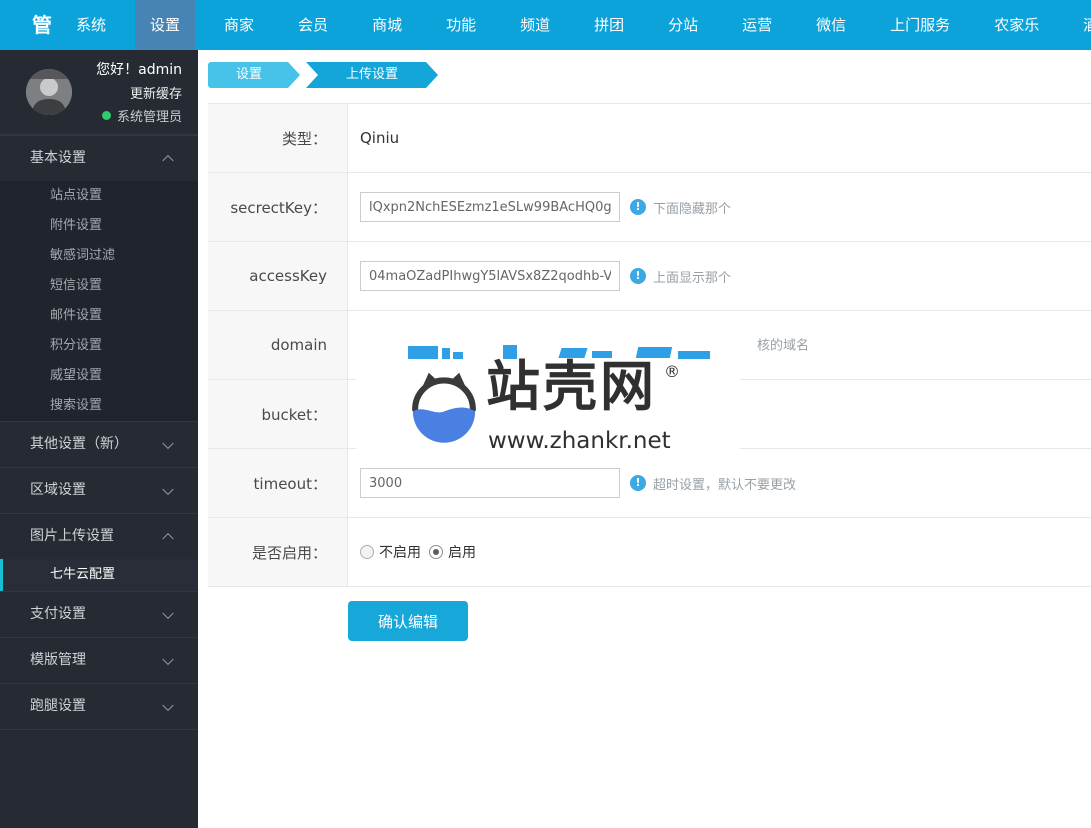 This screenshot has height=828, width=1091. I want to click on secret-key-hint: ! 下面隐藏那个, so click(680, 207).